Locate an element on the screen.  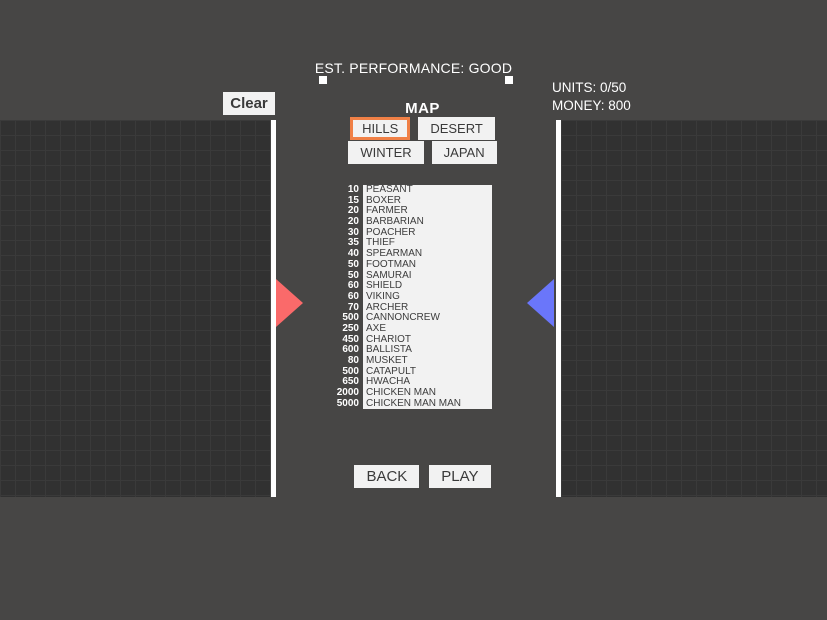
unit-name: CHICKEN MAN MAN is located at coordinates (427, 404).